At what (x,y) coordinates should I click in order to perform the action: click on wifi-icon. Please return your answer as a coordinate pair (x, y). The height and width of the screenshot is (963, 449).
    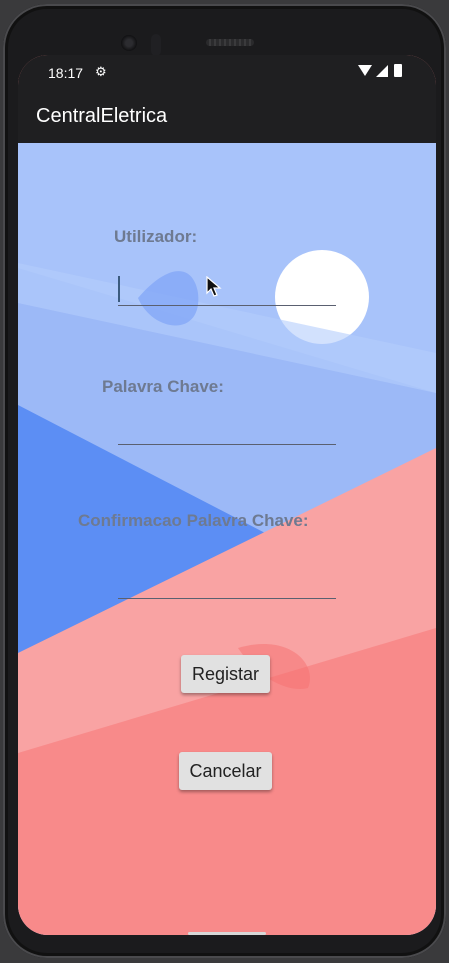
    Looking at the image, I should click on (365, 70).